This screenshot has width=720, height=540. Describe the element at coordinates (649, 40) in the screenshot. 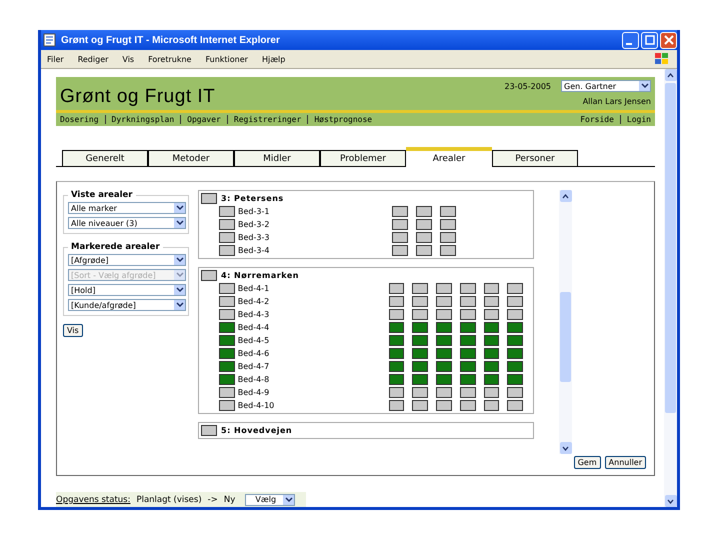

I see `maximize-button` at that location.